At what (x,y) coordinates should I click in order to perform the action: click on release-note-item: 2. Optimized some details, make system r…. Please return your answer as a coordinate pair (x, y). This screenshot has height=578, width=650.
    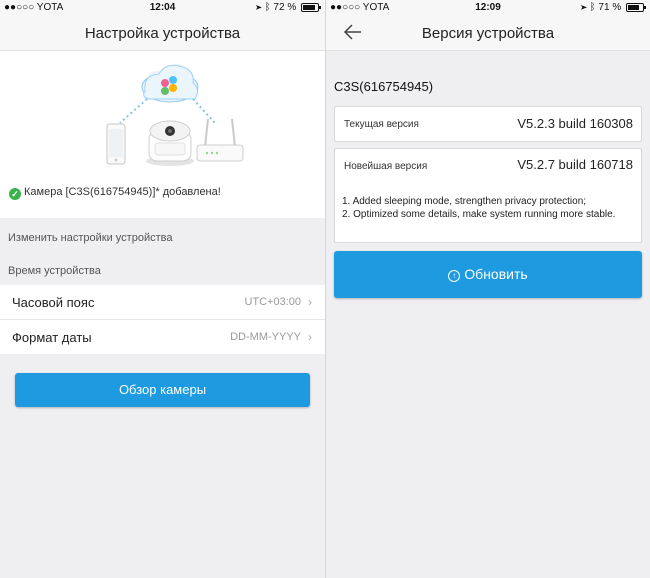
    Looking at the image, I should click on (479, 214).